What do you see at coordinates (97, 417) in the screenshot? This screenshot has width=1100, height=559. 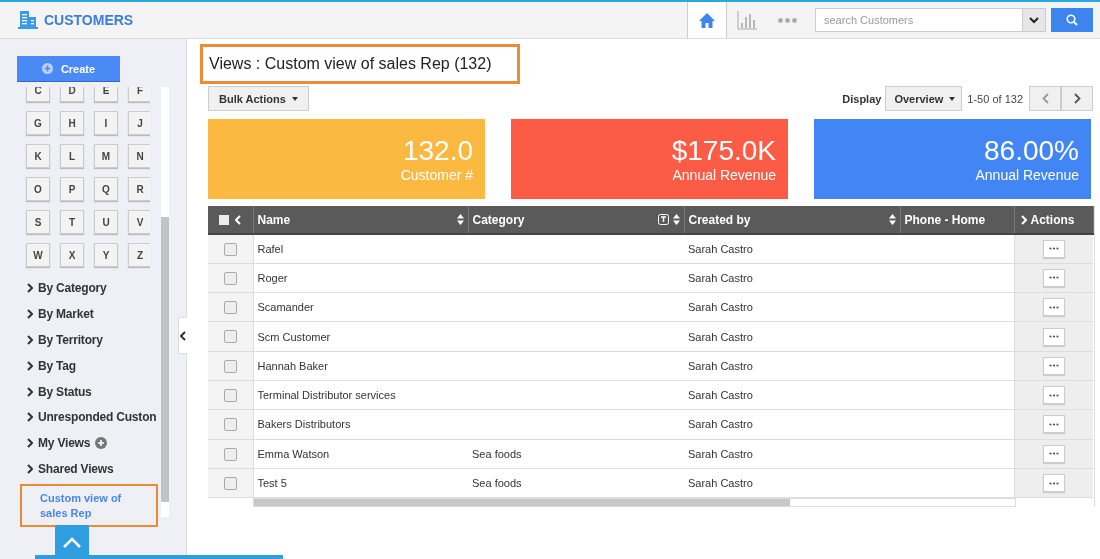 I see `sidebar-item: Unresponded Custon` at bounding box center [97, 417].